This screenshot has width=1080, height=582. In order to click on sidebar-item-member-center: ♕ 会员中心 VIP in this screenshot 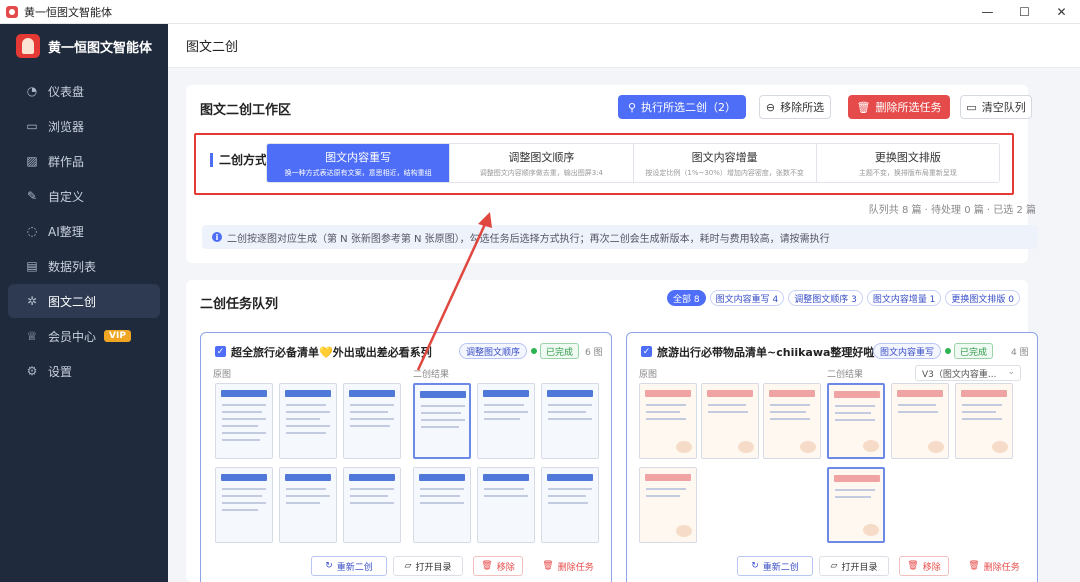, I will do `click(84, 336)`.